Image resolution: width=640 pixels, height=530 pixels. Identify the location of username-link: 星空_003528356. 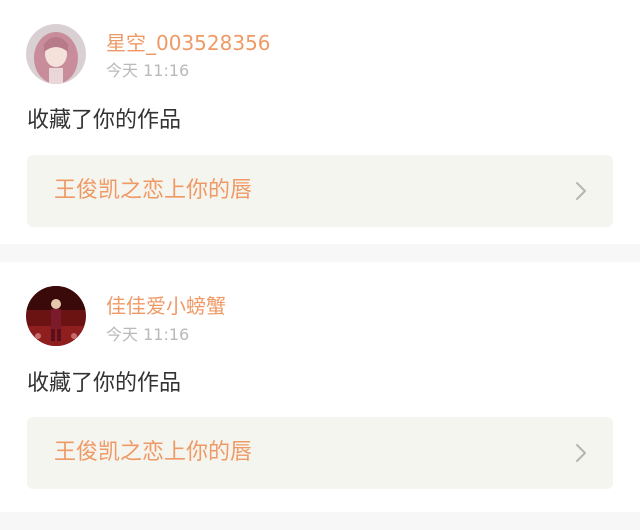
(188, 43).